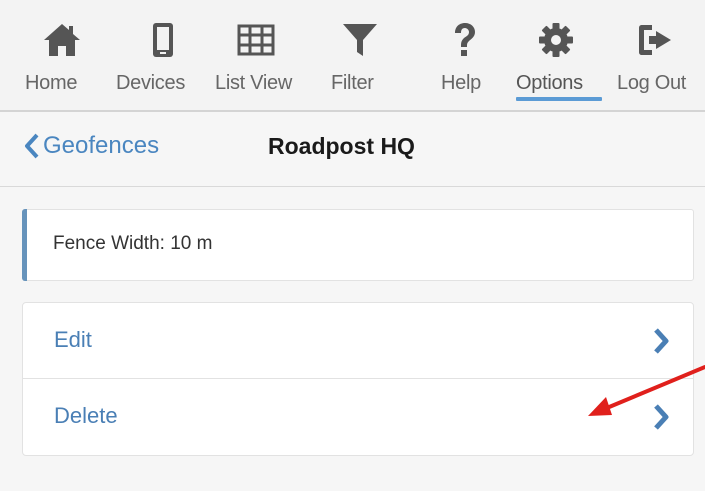  What do you see at coordinates (352, 83) in the screenshot?
I see `toolbar-label-filter: Filter` at bounding box center [352, 83].